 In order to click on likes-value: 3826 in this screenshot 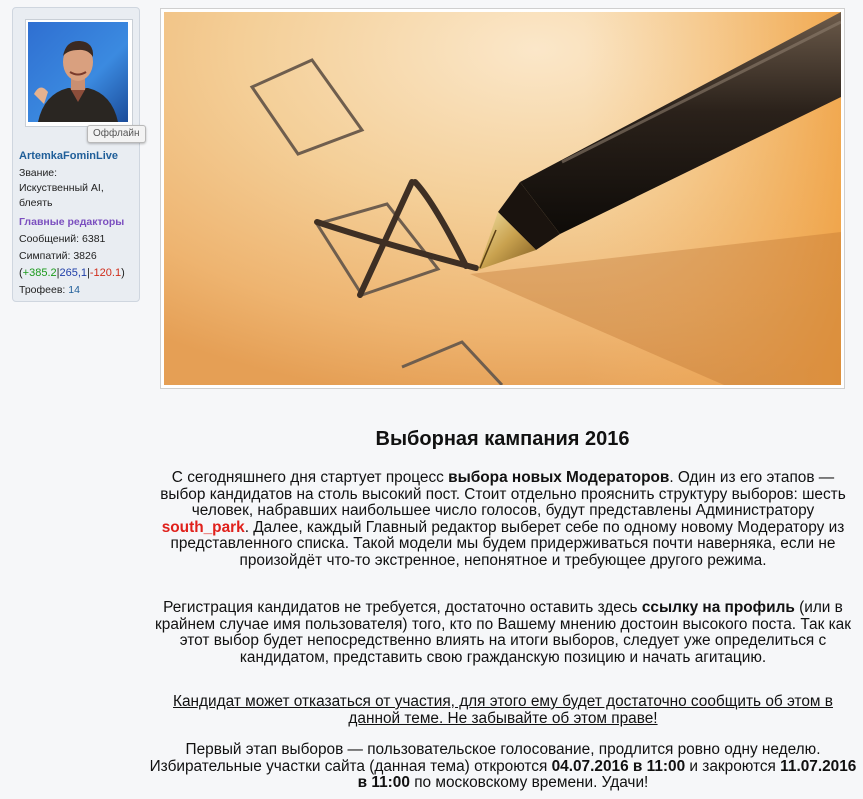, I will do `click(85, 256)`.